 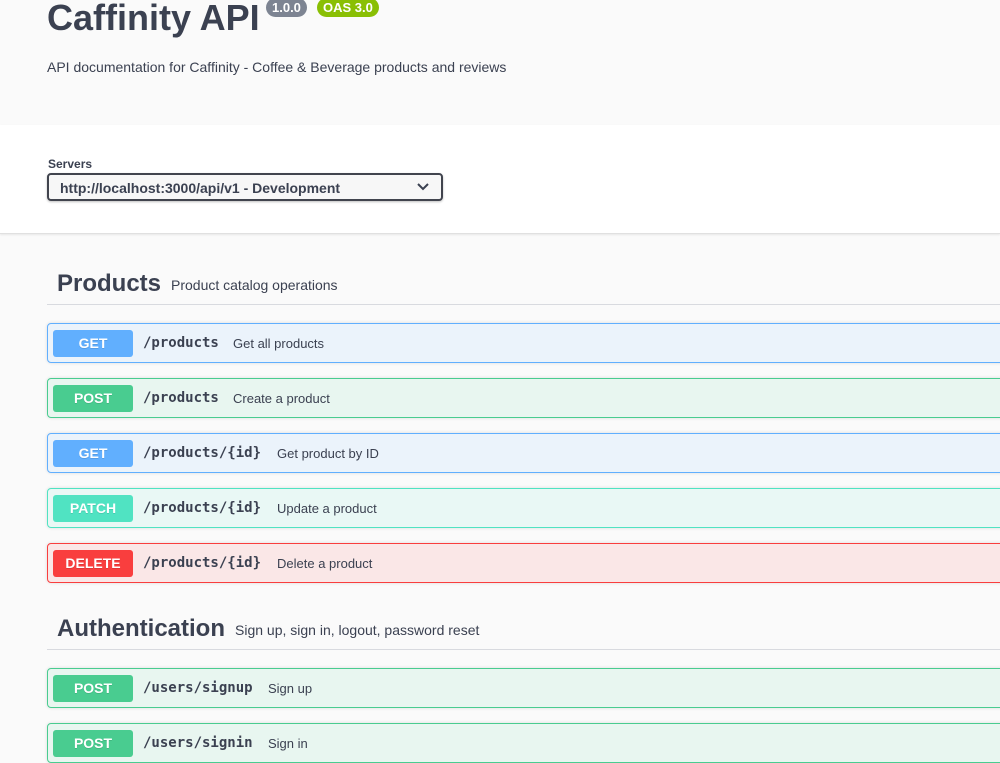 What do you see at coordinates (290, 688) in the screenshot?
I see `operation-summary: Sign up` at bounding box center [290, 688].